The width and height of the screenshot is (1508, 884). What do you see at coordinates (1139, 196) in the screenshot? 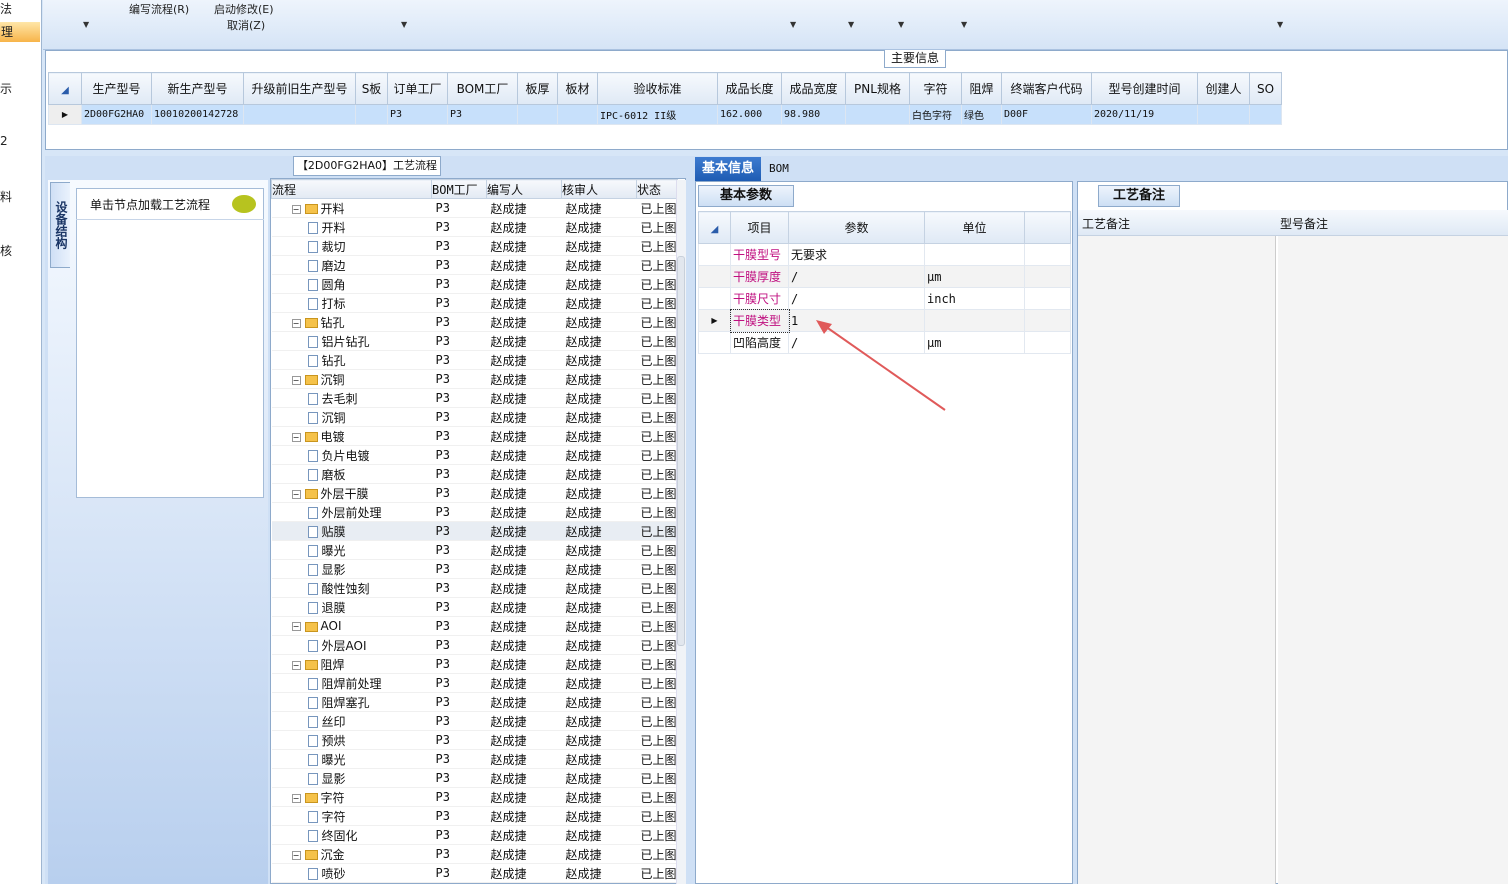
I see `process-notes-tab: 工艺备注` at bounding box center [1139, 196].